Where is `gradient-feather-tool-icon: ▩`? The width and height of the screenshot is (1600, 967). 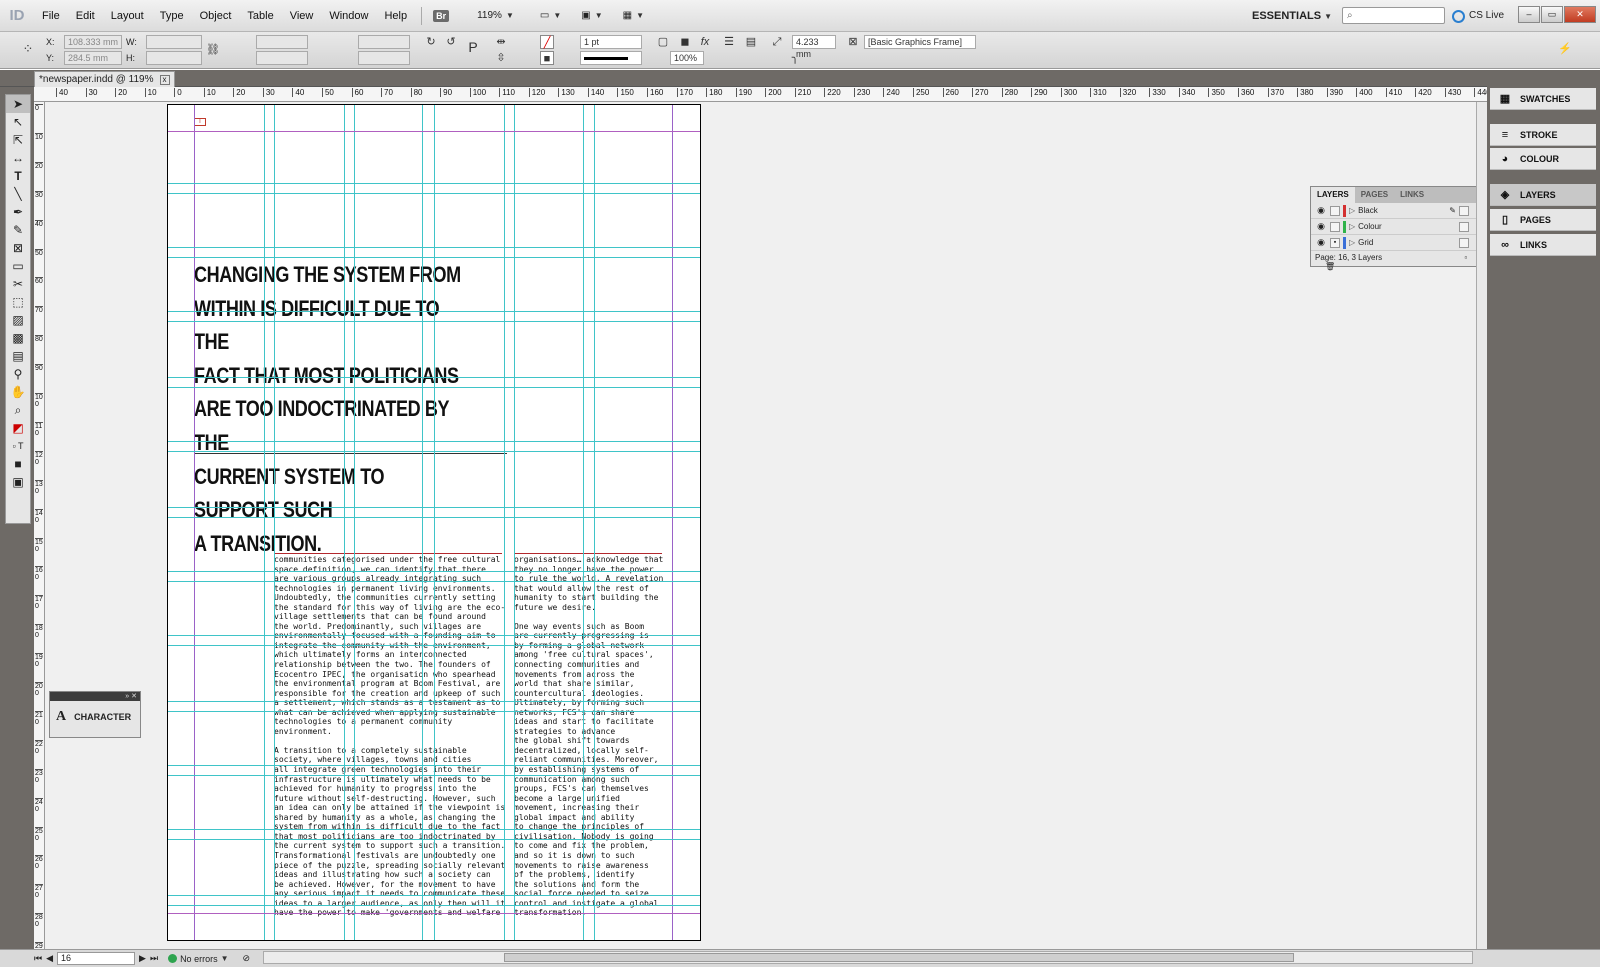 gradient-feather-tool-icon: ▩ is located at coordinates (18, 338).